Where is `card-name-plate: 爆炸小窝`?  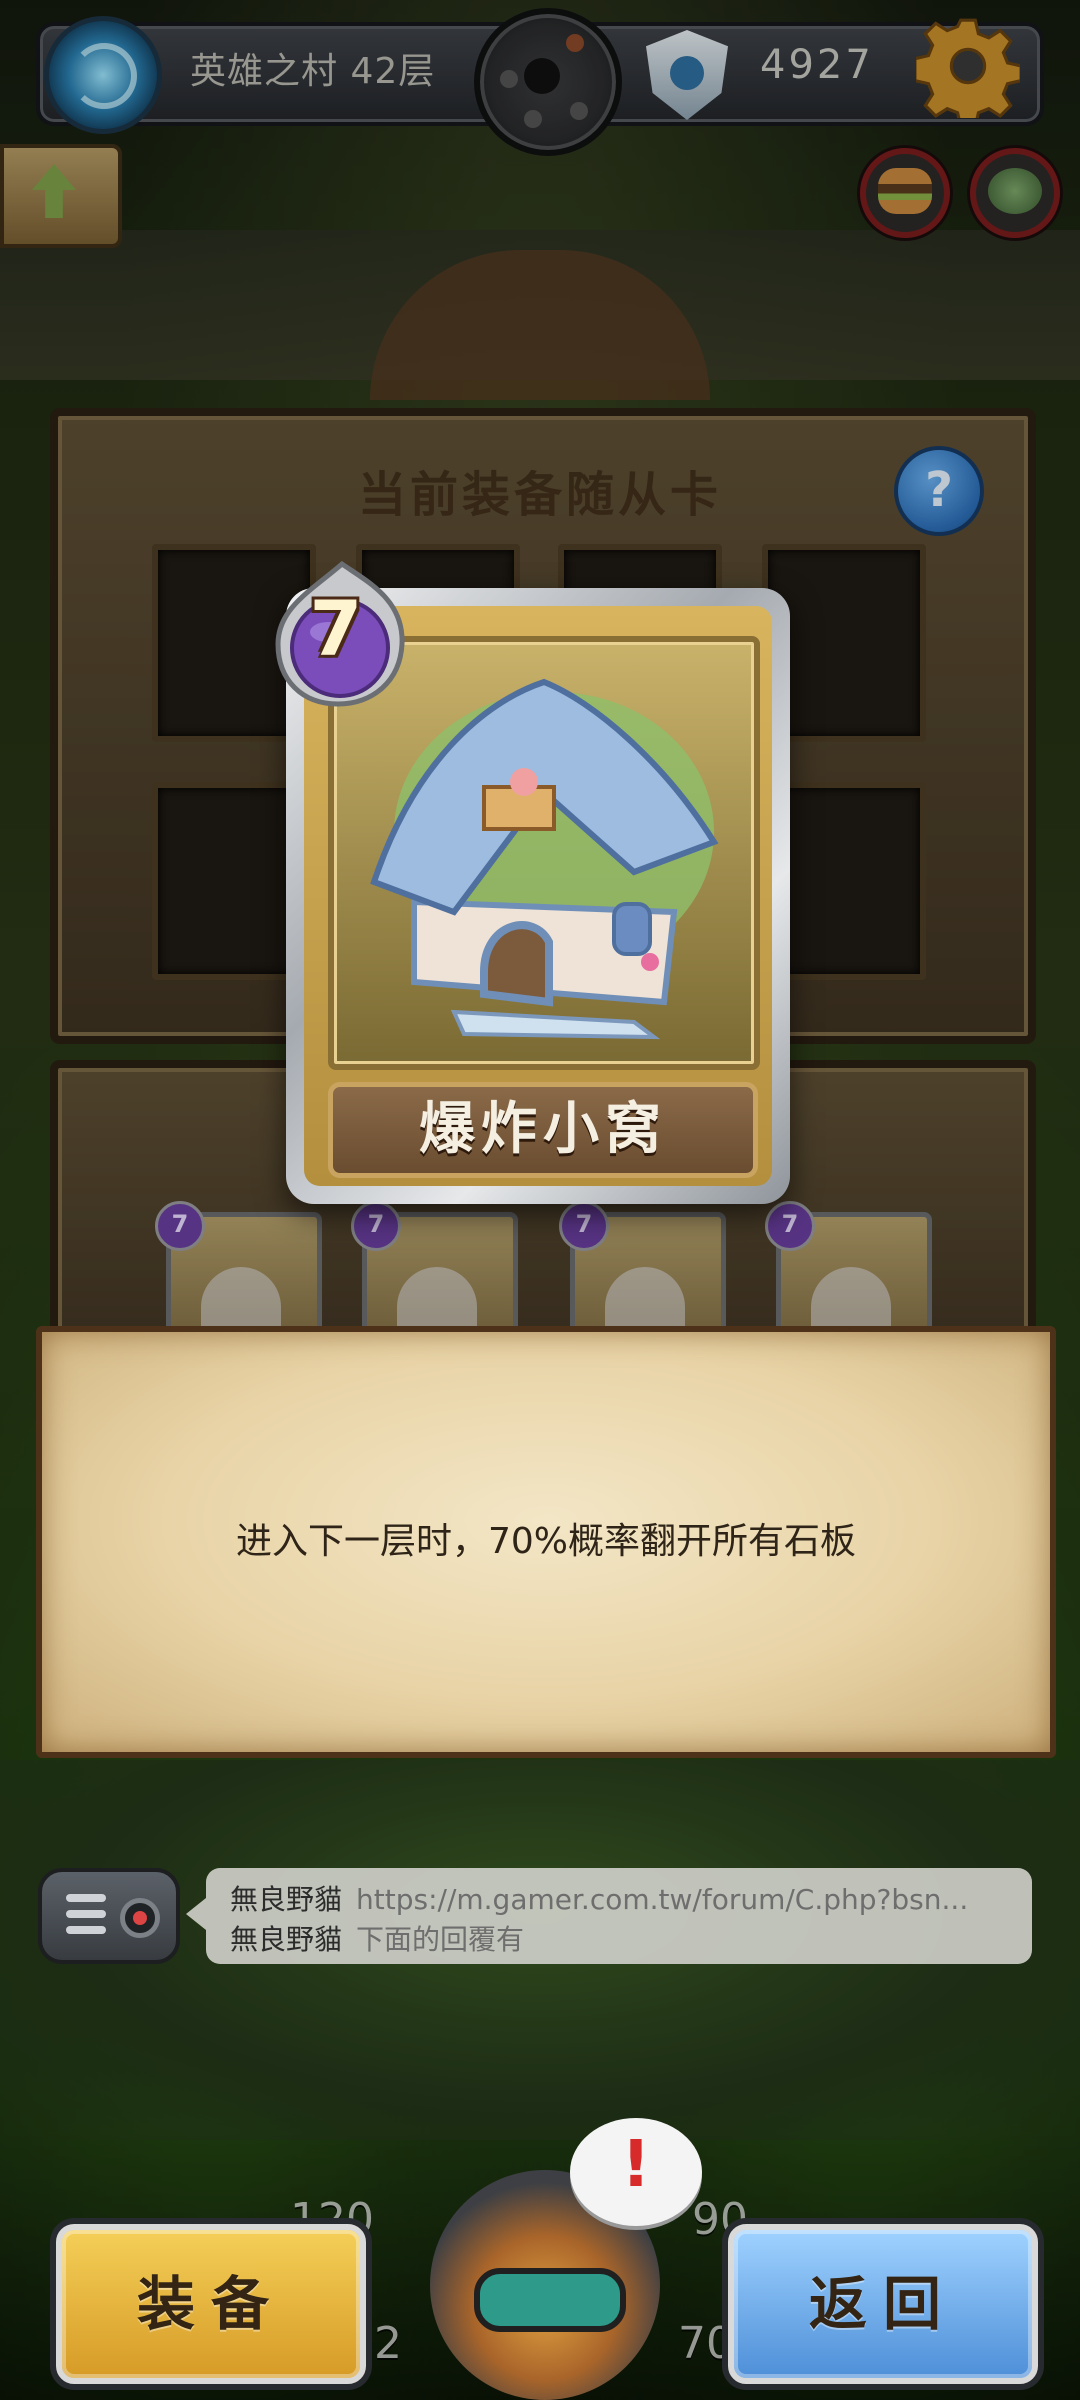
card-name-plate: 爆炸小窝 is located at coordinates (543, 1130).